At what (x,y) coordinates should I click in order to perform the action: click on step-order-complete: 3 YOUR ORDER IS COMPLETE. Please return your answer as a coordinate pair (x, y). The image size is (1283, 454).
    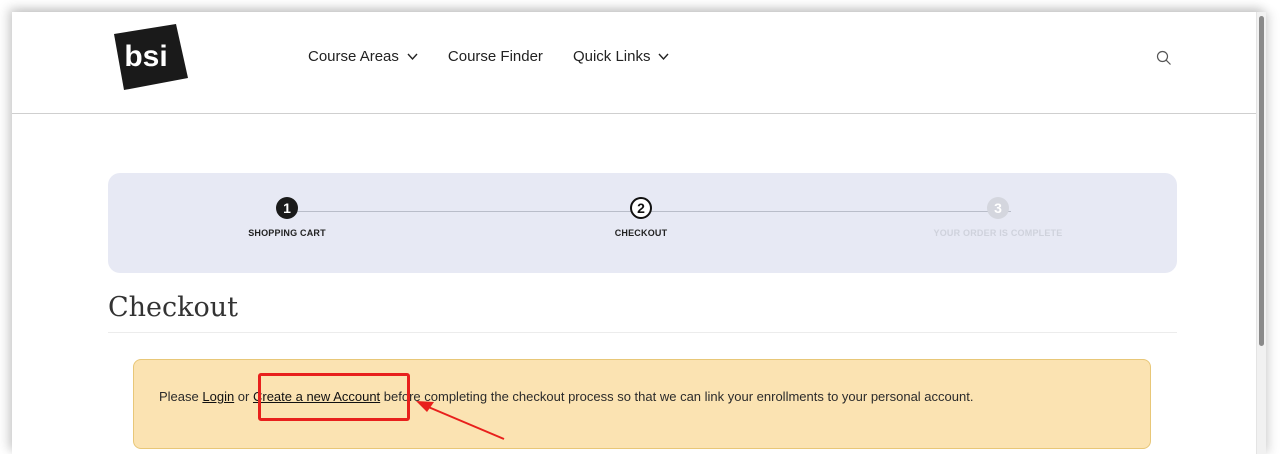
    Looking at the image, I should click on (998, 217).